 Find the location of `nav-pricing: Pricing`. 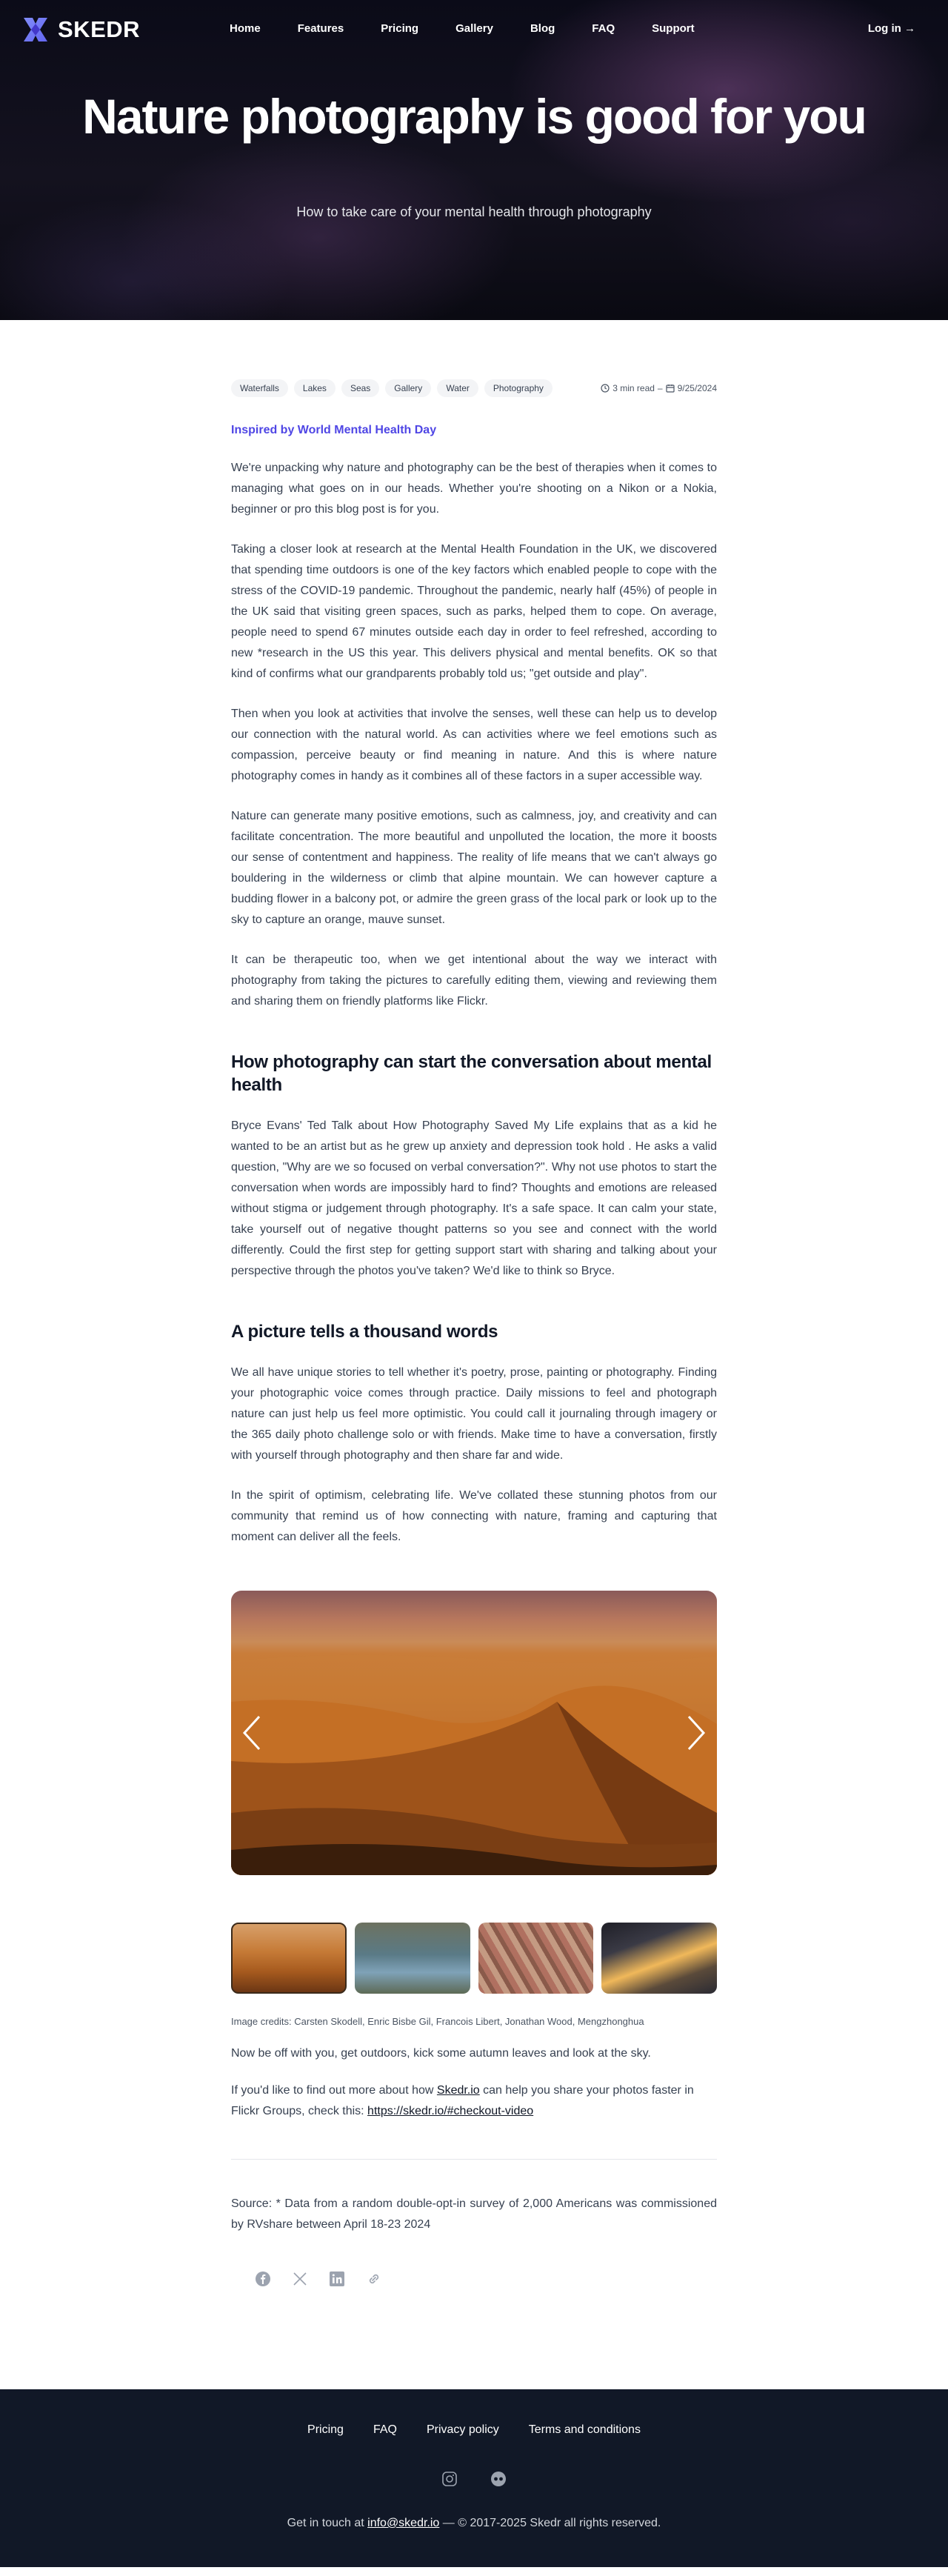

nav-pricing: Pricing is located at coordinates (399, 28).